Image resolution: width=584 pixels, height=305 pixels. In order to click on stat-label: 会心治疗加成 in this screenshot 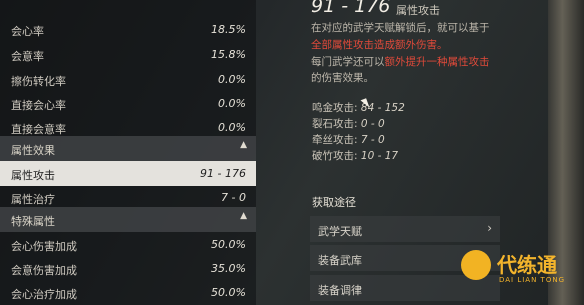, I will do `click(44, 294)`.